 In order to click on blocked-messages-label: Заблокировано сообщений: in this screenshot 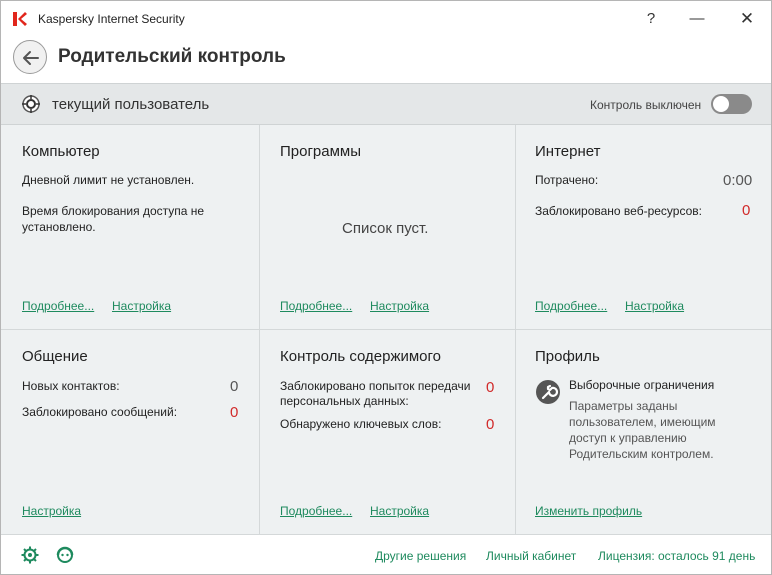, I will do `click(100, 412)`.